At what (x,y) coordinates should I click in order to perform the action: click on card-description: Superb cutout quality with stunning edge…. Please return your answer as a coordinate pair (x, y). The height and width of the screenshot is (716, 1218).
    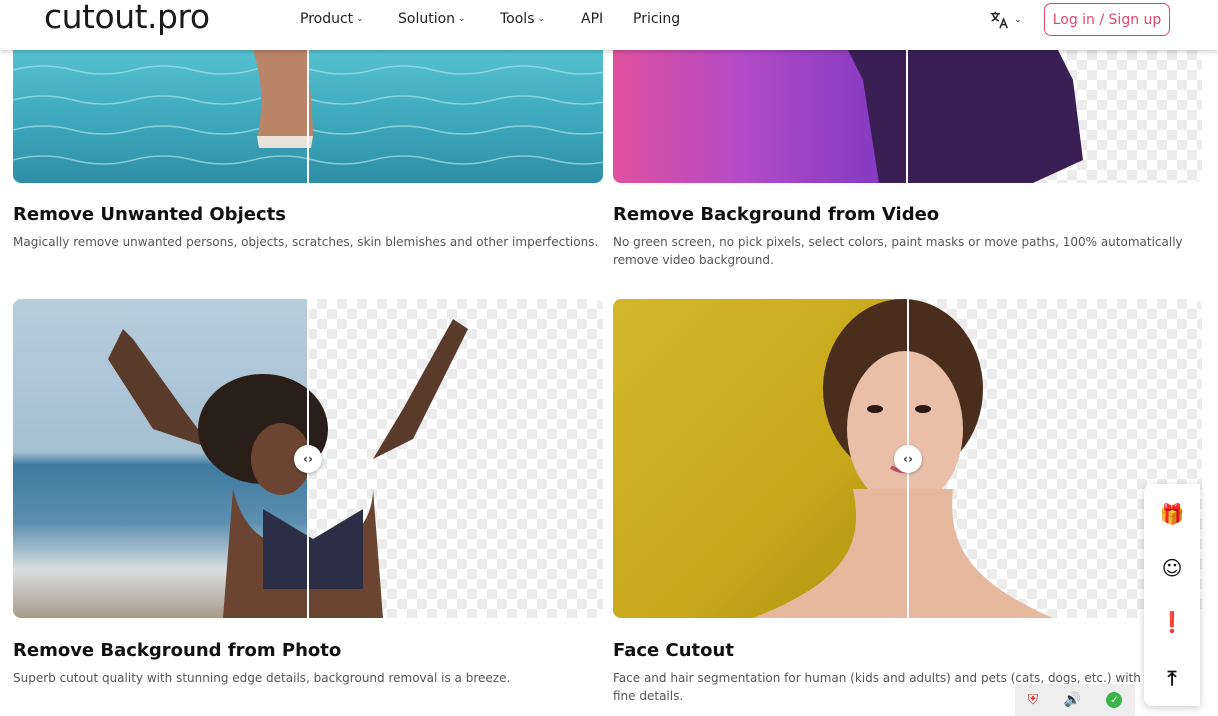
    Looking at the image, I should click on (262, 678).